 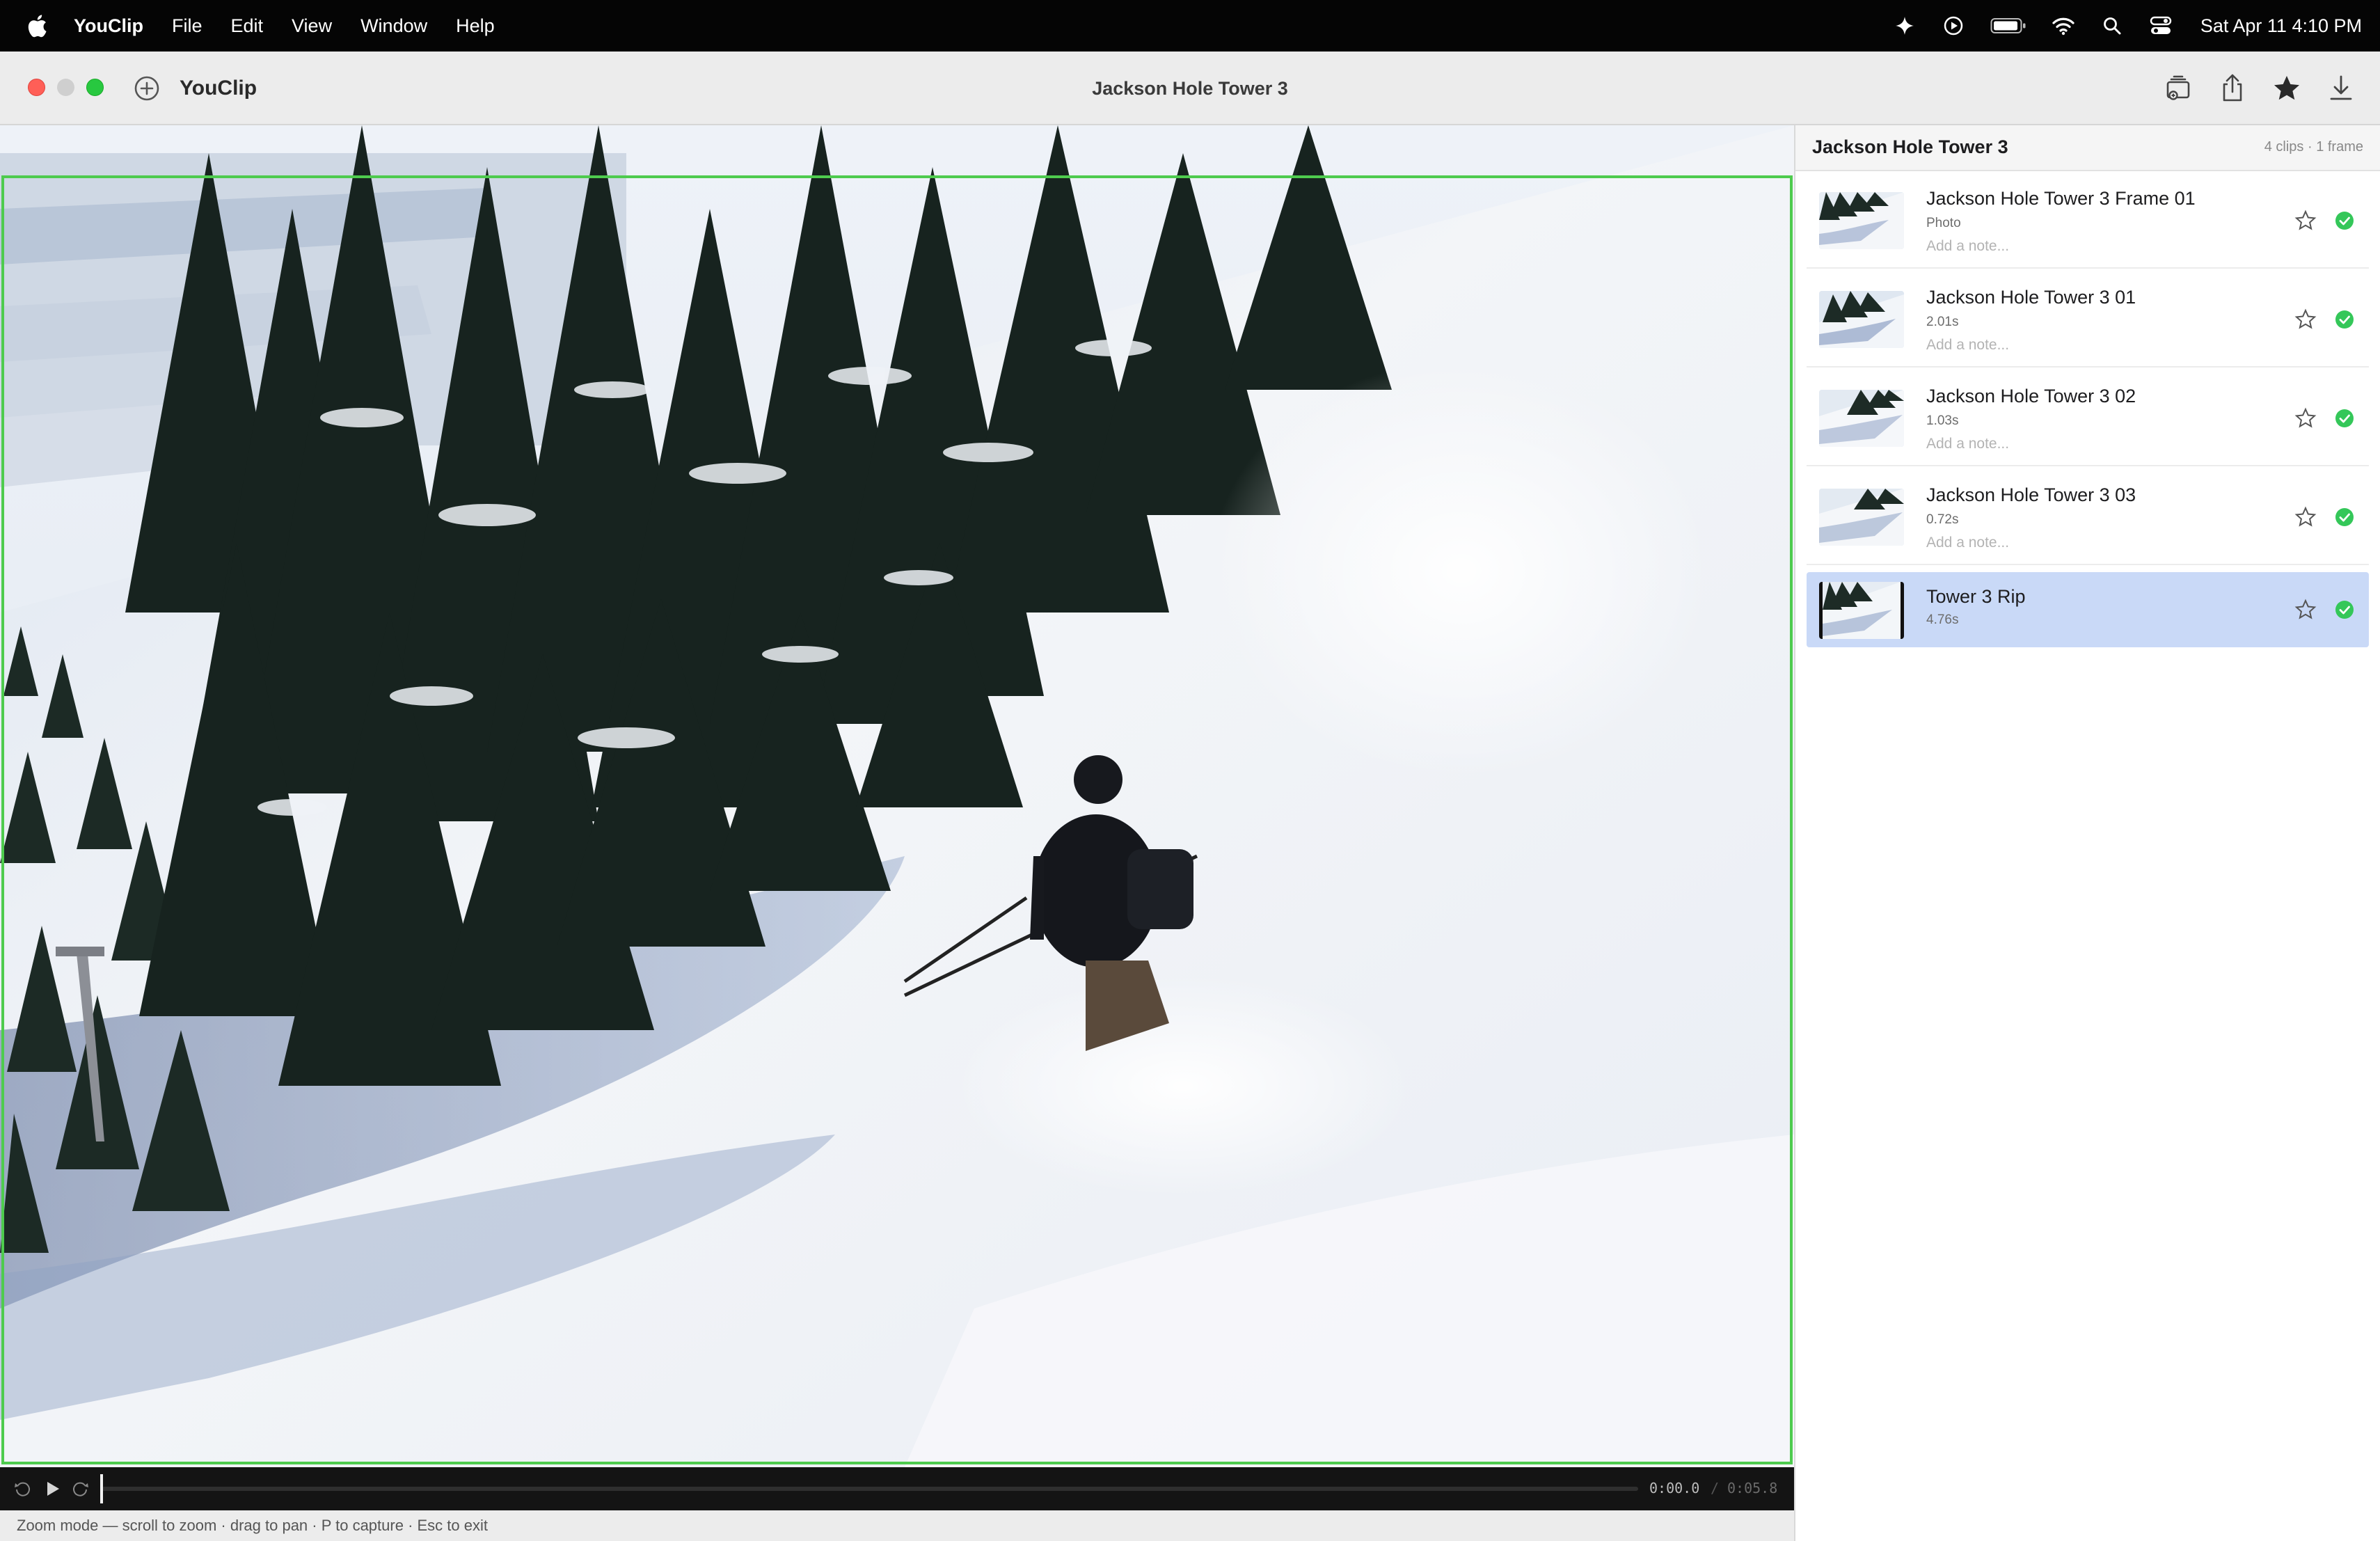 I want to click on menu-file: File, so click(x=188, y=26).